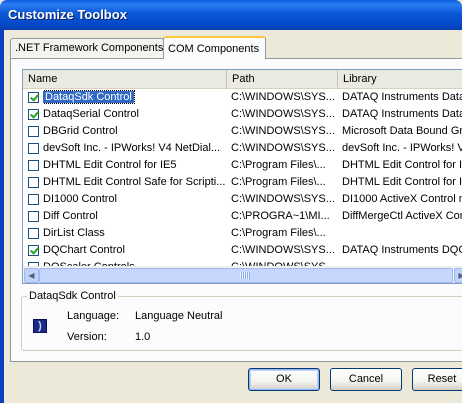  I want to click on item-name-text: DataqSdk Control, so click(89, 97).